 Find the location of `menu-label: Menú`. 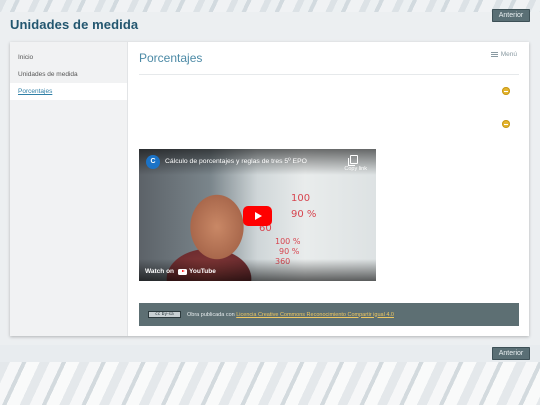

menu-label: Menú is located at coordinates (508, 54).